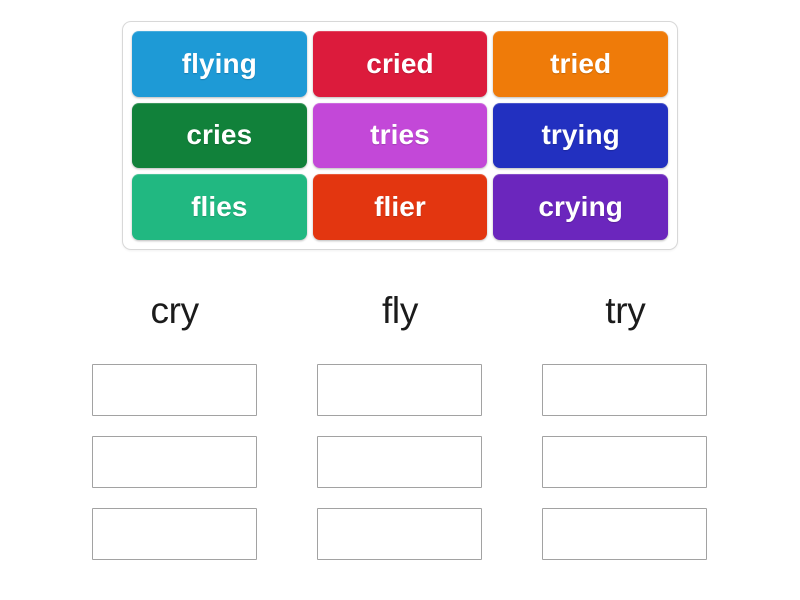  I want to click on word-tile-label: tried, so click(581, 63).